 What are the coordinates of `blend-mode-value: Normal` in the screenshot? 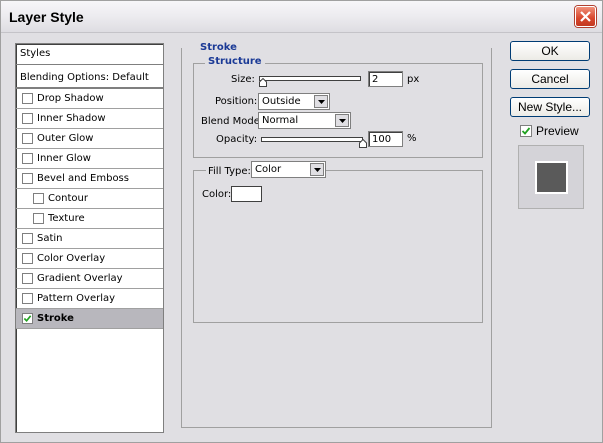 It's located at (280, 120).